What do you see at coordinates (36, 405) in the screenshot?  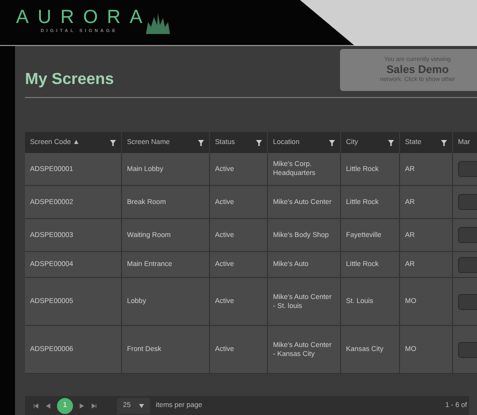 I see `first-page-icon` at bounding box center [36, 405].